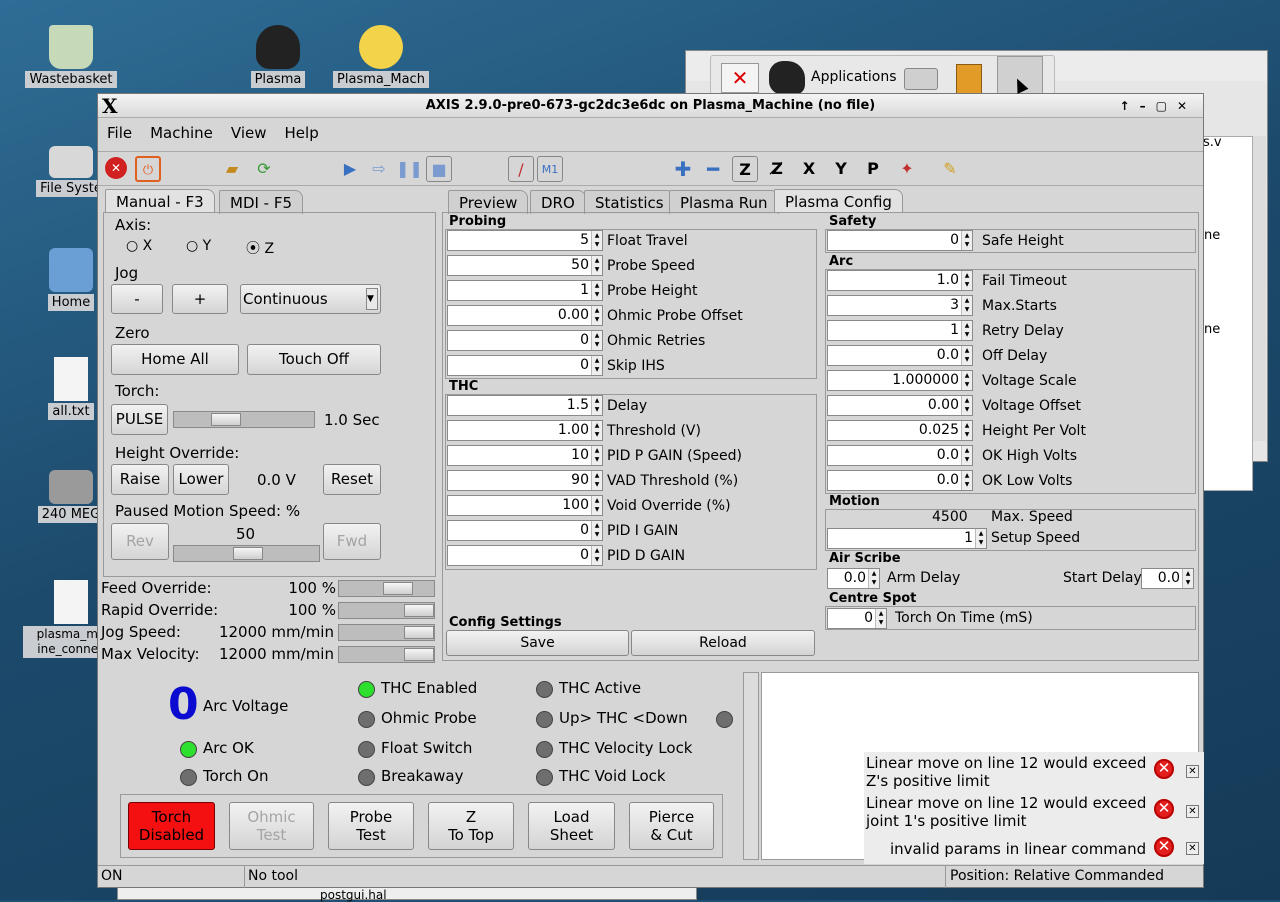  I want to click on home-all-button: Home All, so click(175, 359).